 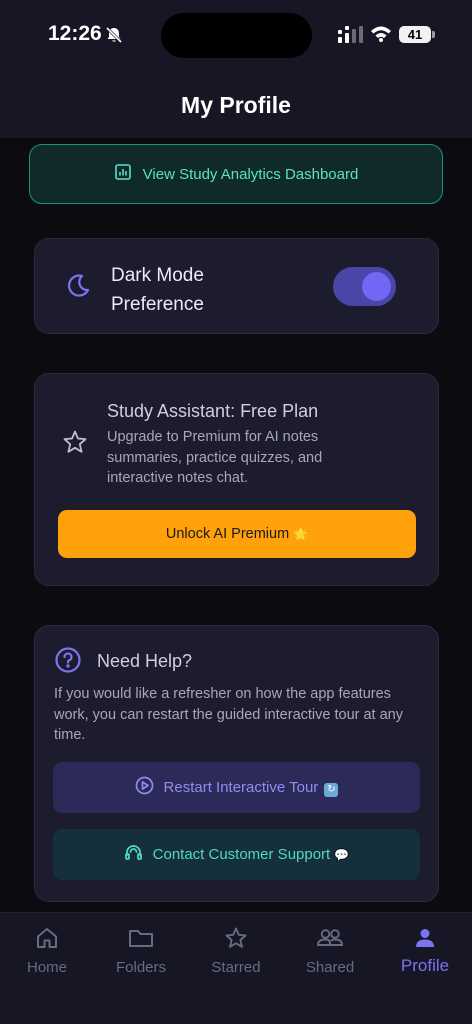 I want to click on unlock-premium-button: Unlock AI Premium 🌟, so click(x=237, y=534).